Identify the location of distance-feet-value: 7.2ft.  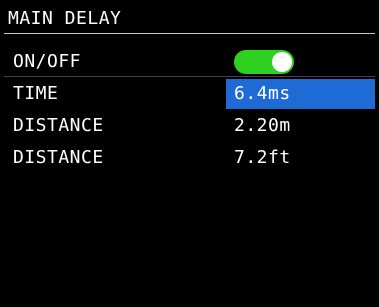
(300, 158).